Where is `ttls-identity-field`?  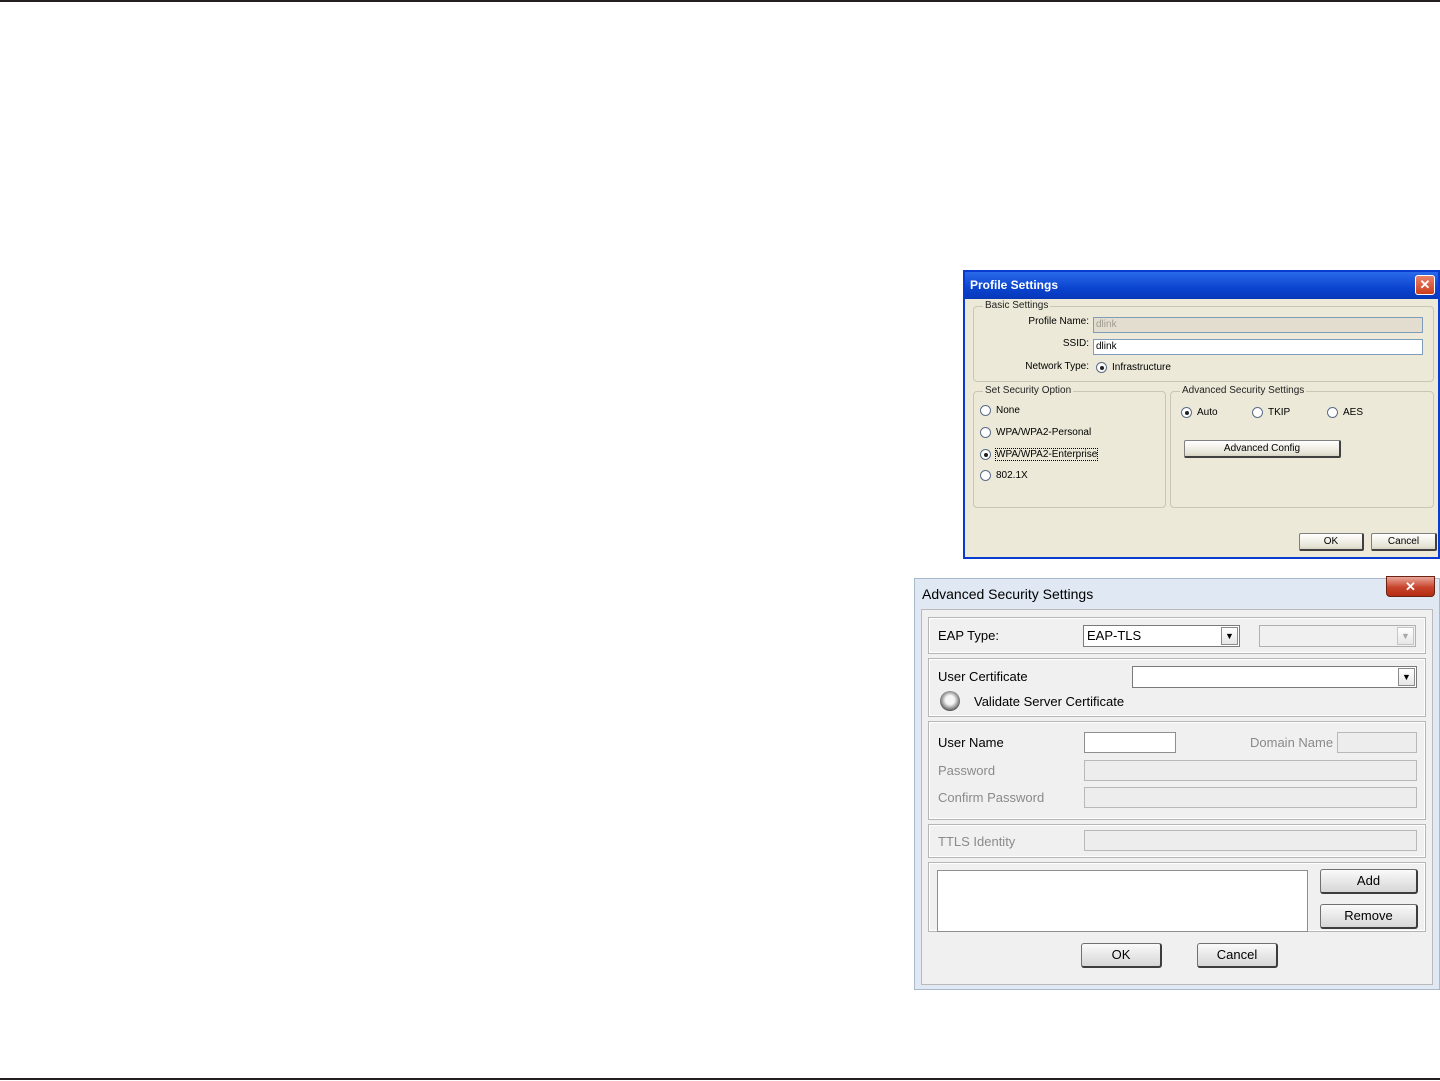 ttls-identity-field is located at coordinates (1250, 840).